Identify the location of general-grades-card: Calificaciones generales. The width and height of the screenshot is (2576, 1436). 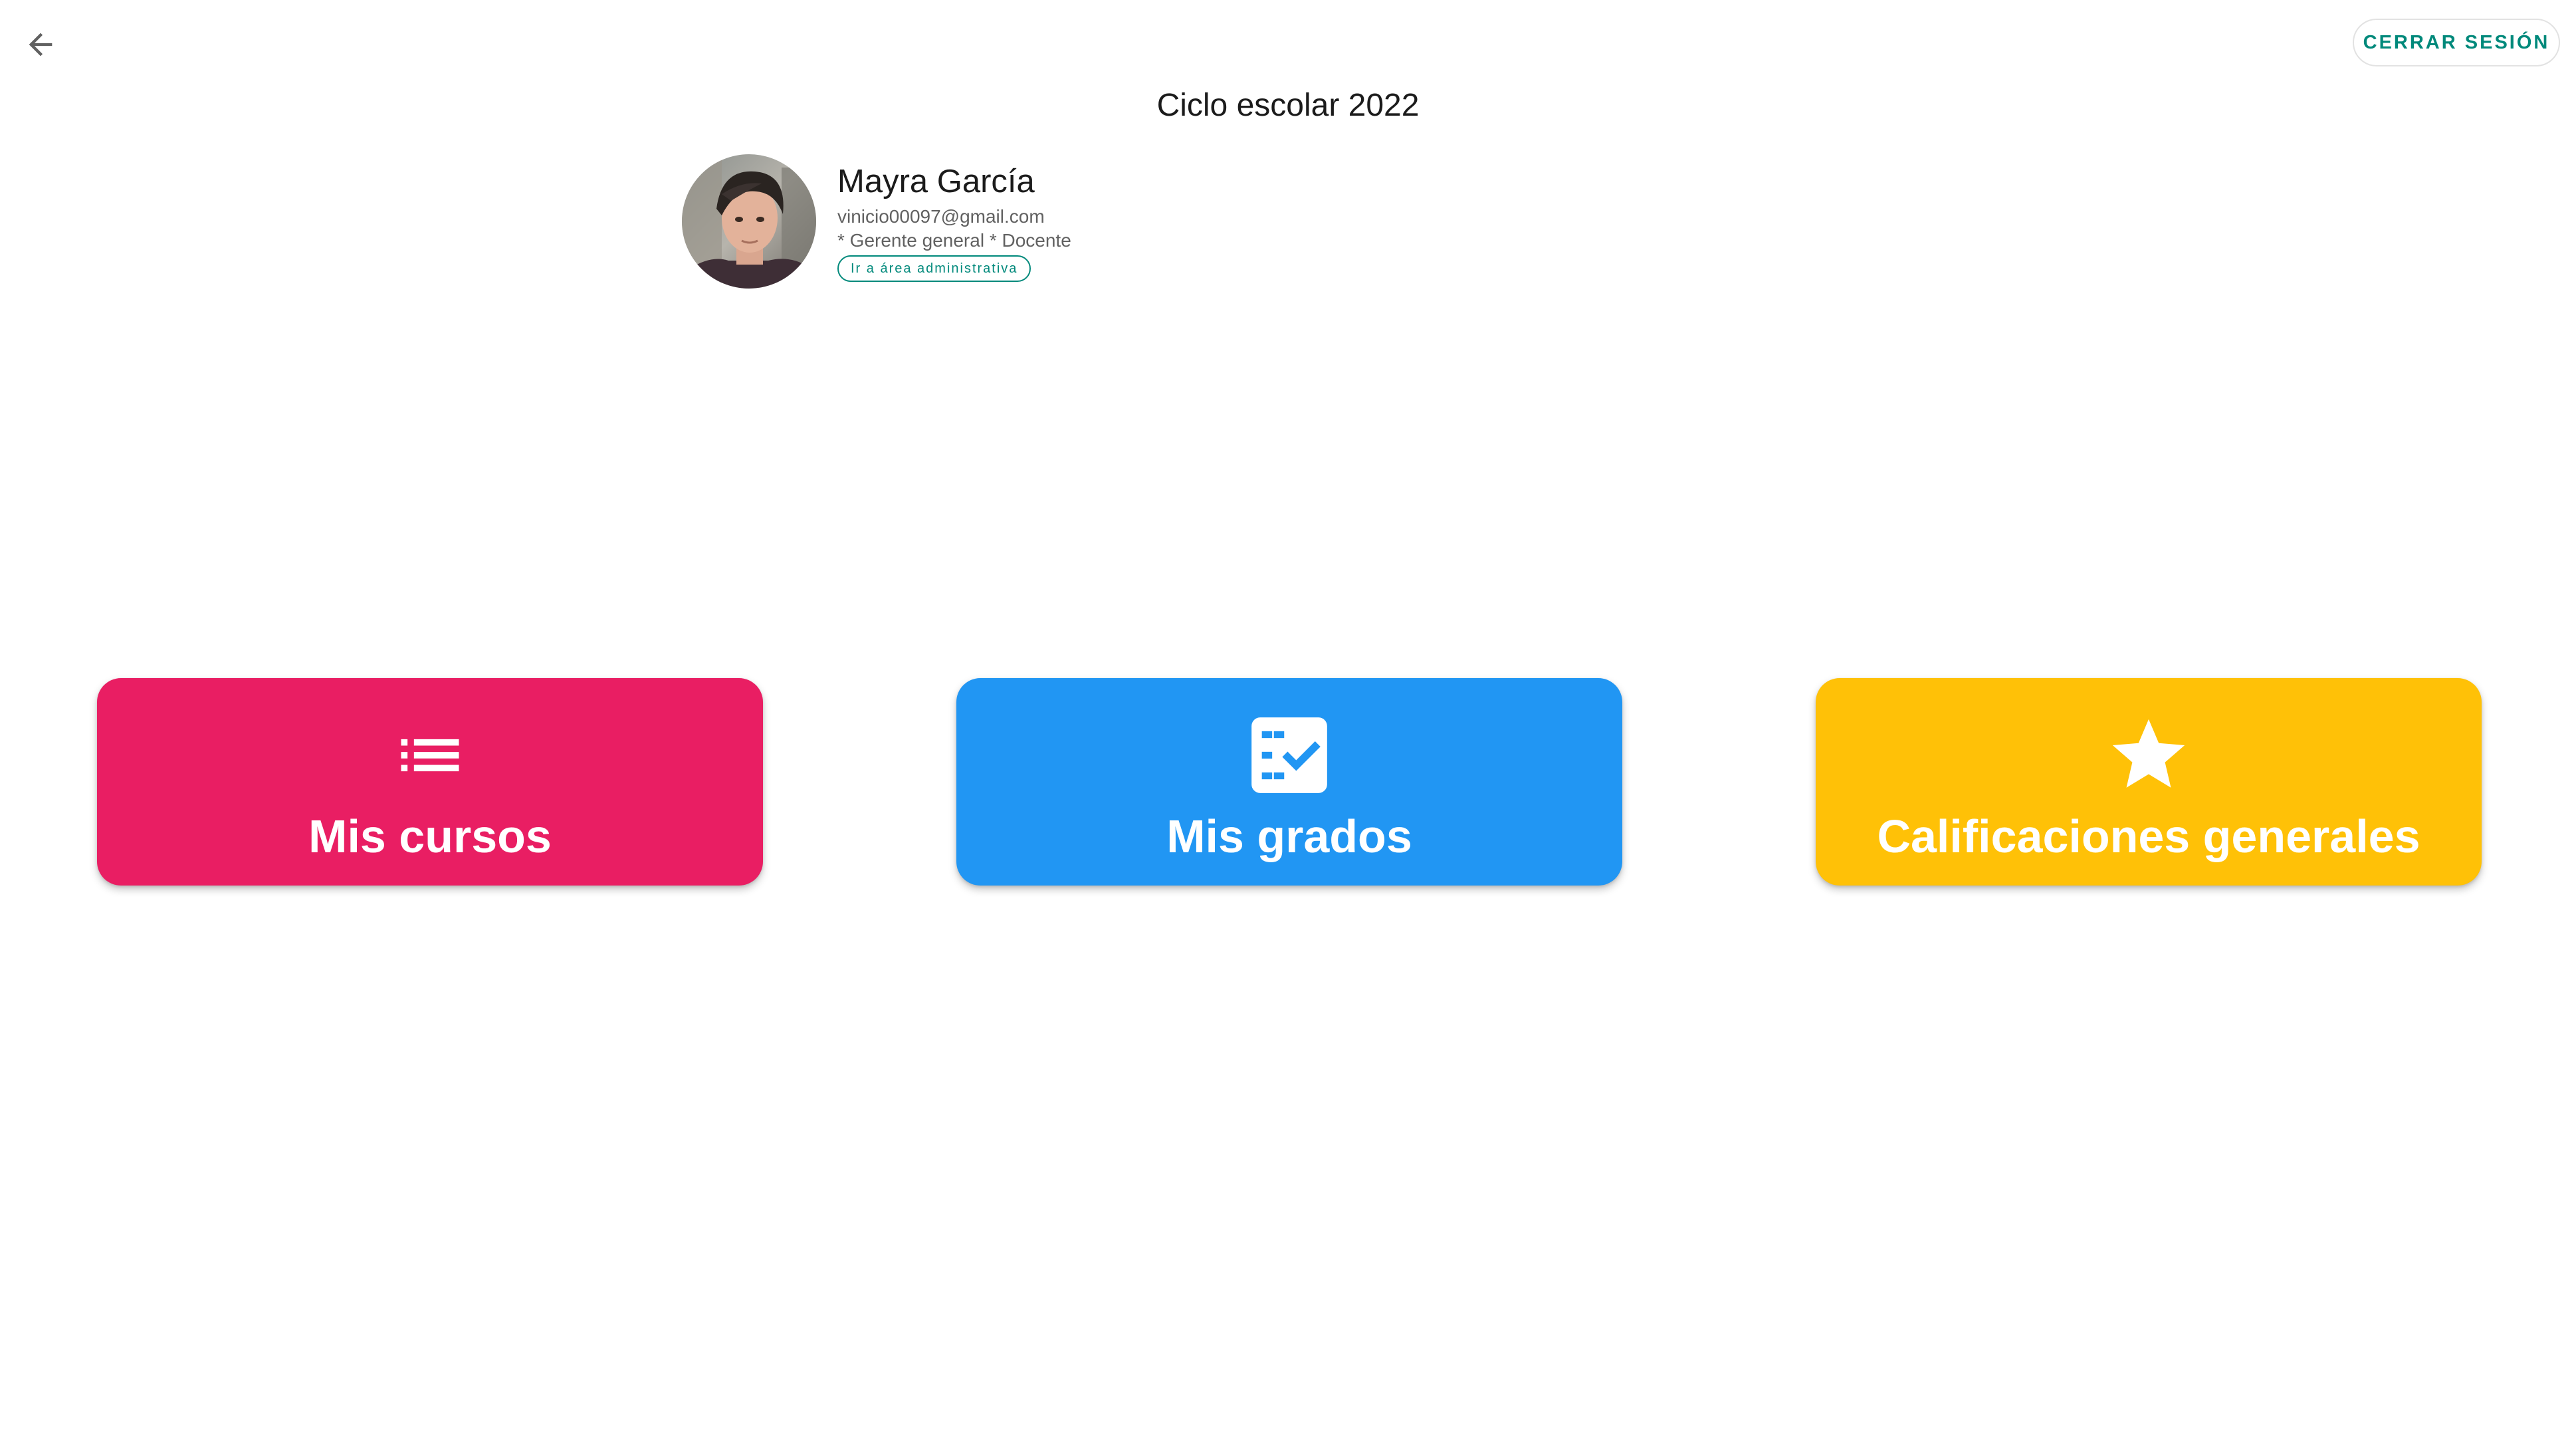
(2149, 782).